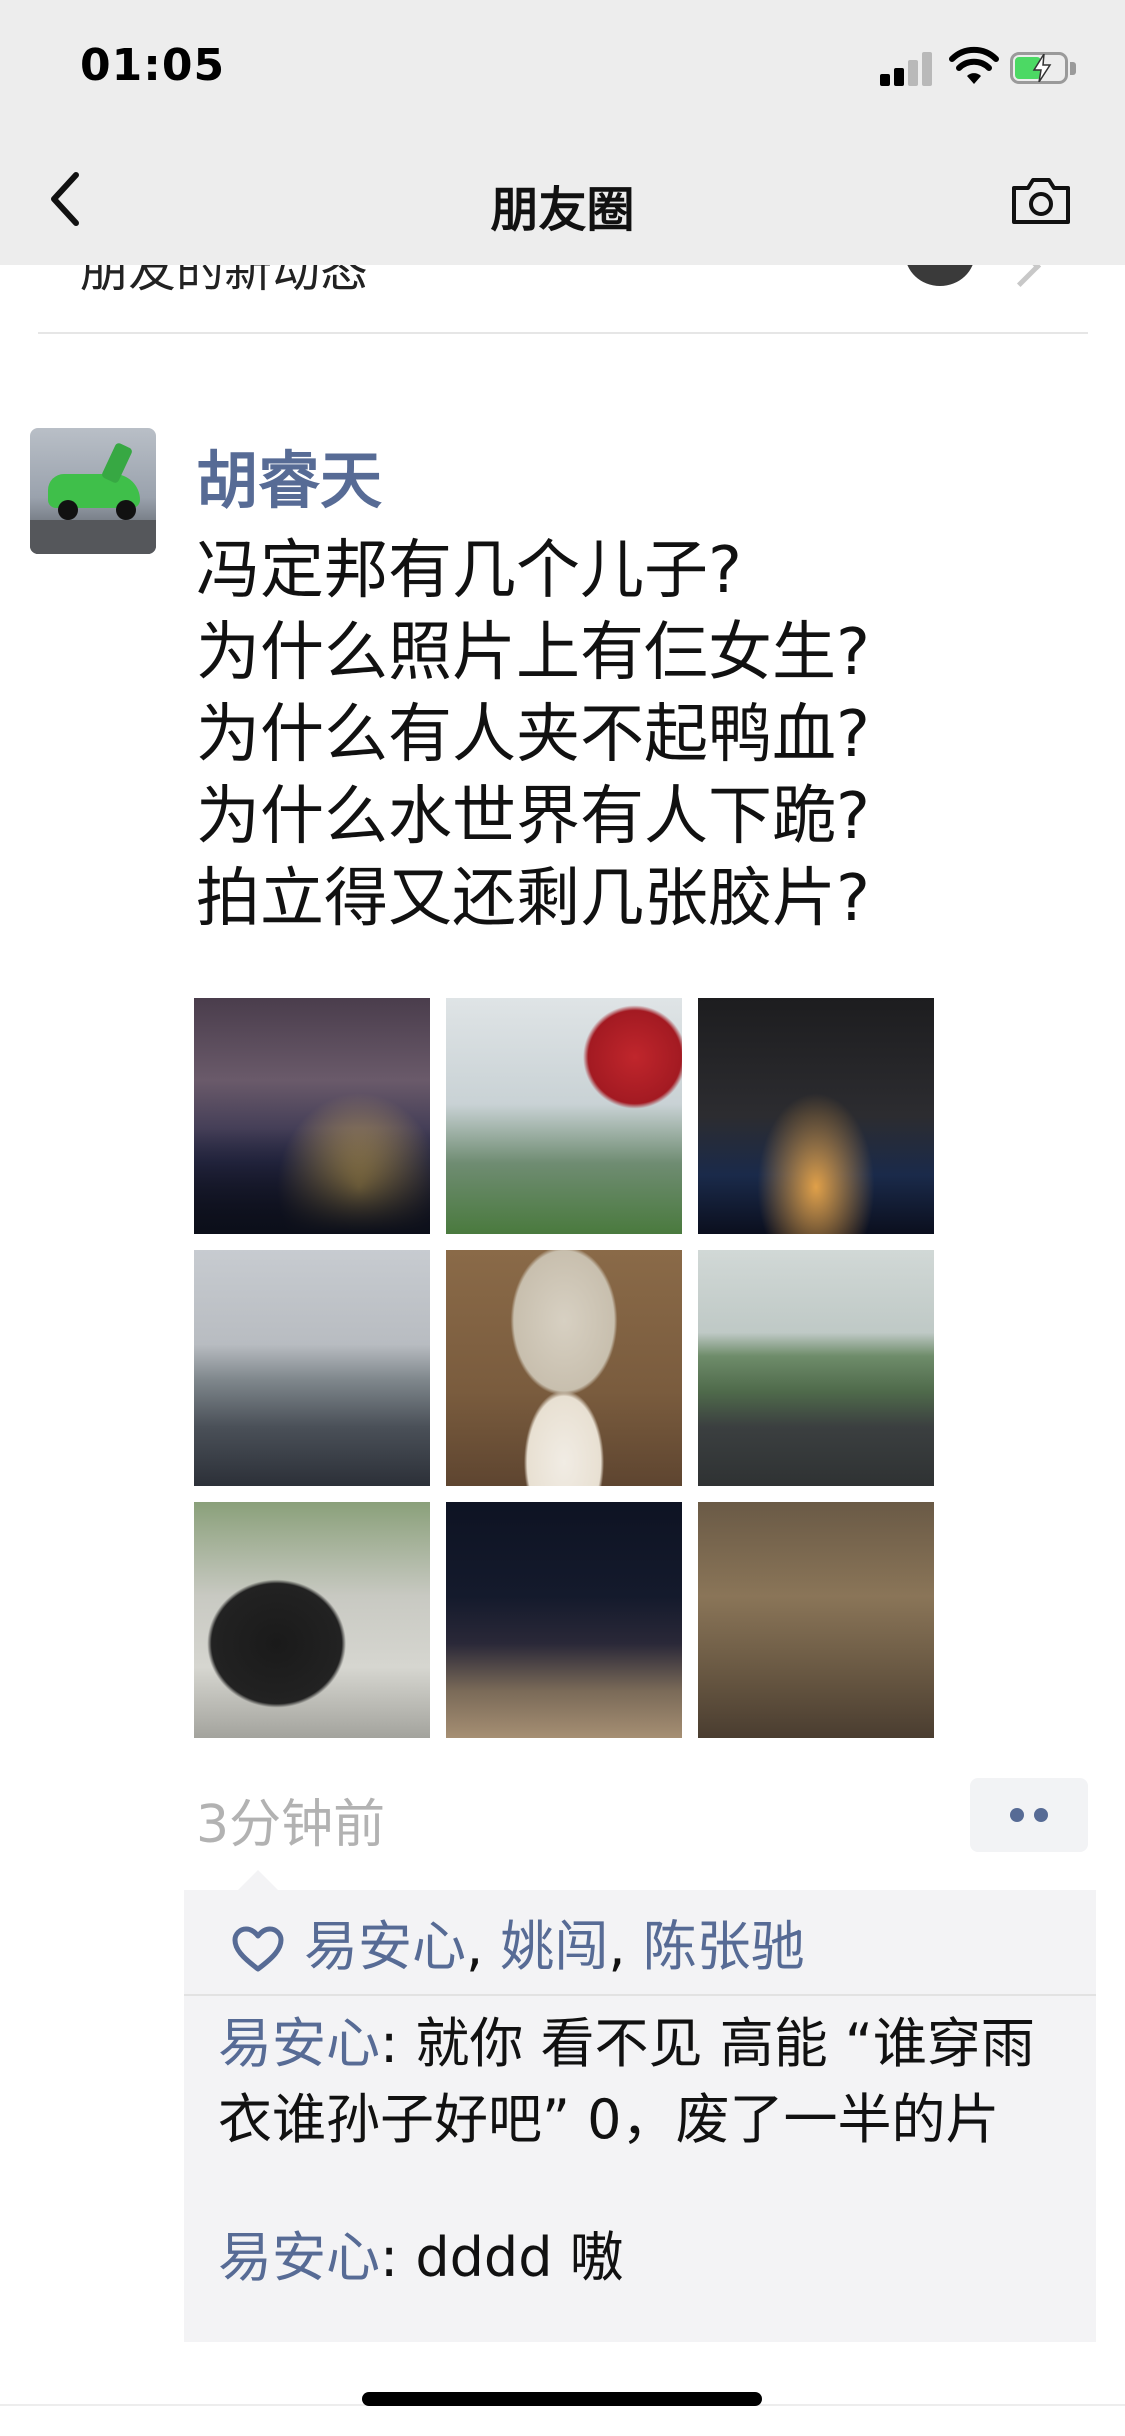 The image size is (1125, 2436). What do you see at coordinates (554, 1946) in the screenshot?
I see `liker-name: 姚闯` at bounding box center [554, 1946].